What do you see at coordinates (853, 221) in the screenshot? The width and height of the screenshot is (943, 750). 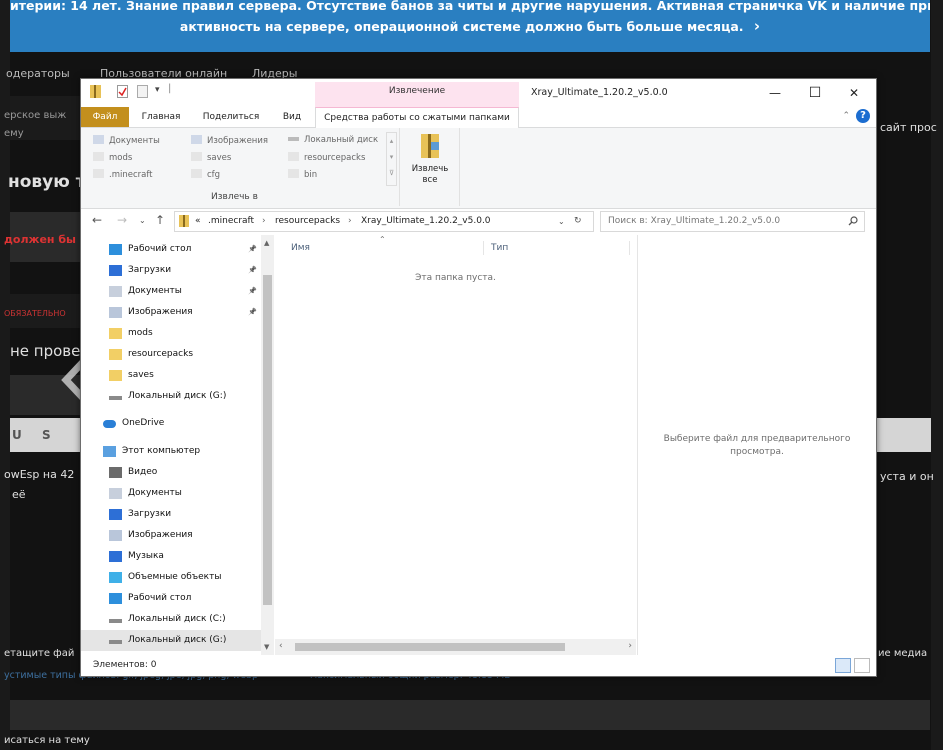 I see `search-icon` at bounding box center [853, 221].